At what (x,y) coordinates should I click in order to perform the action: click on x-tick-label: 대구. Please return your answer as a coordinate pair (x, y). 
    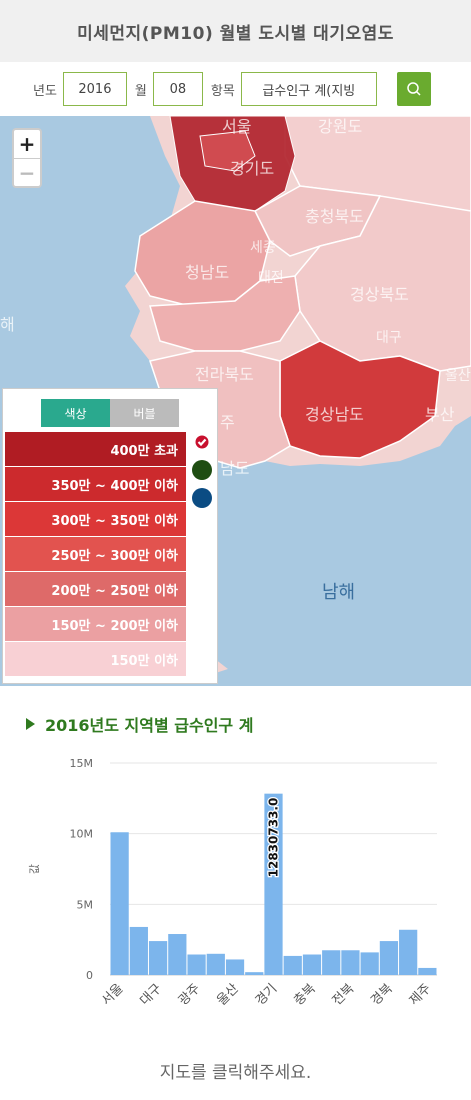
    Looking at the image, I should click on (151, 995).